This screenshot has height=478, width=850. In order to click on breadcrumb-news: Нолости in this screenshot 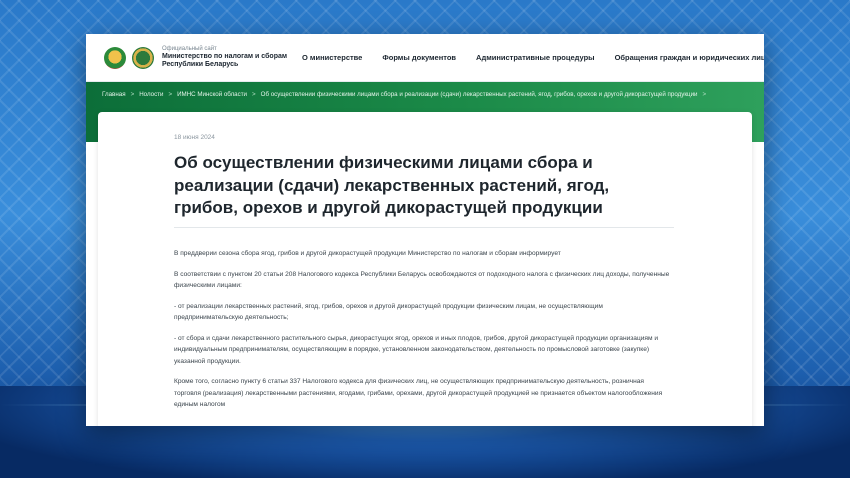, I will do `click(151, 94)`.